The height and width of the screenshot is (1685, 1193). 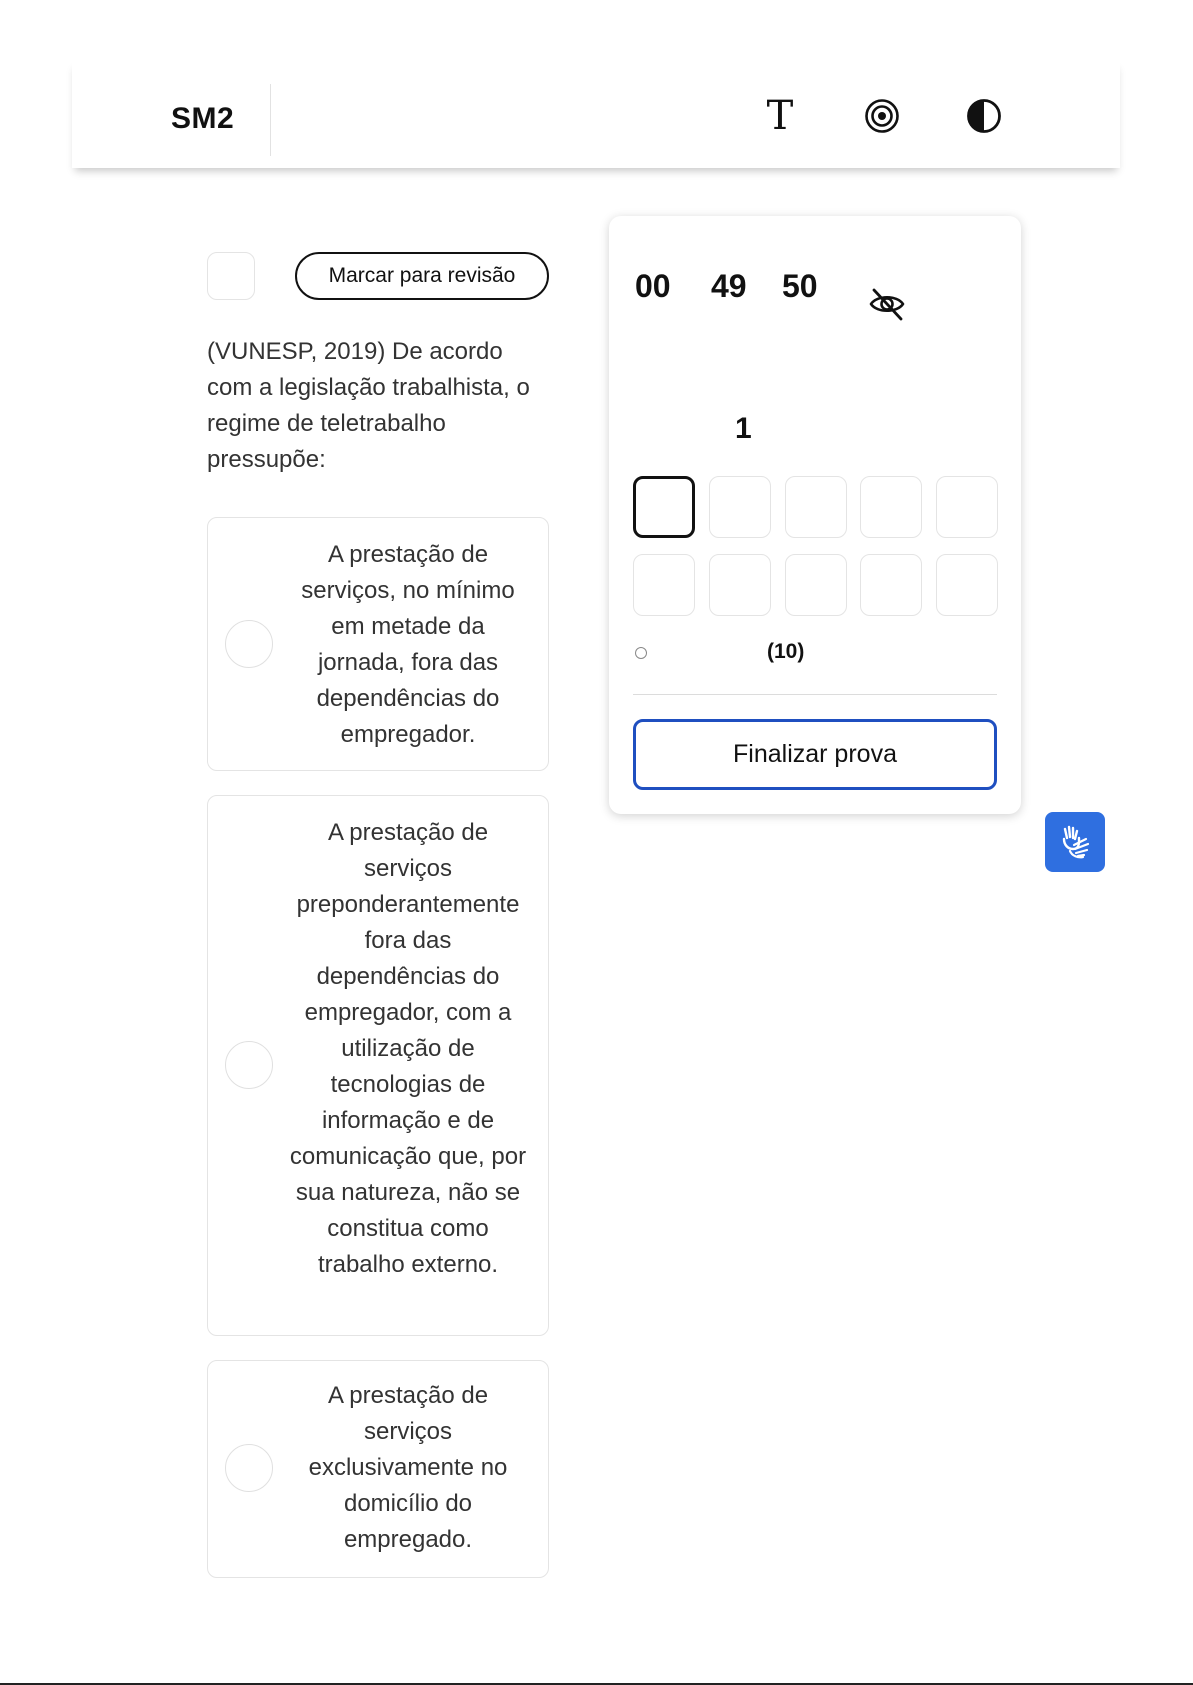 I want to click on focus-target-icon, so click(x=882, y=116).